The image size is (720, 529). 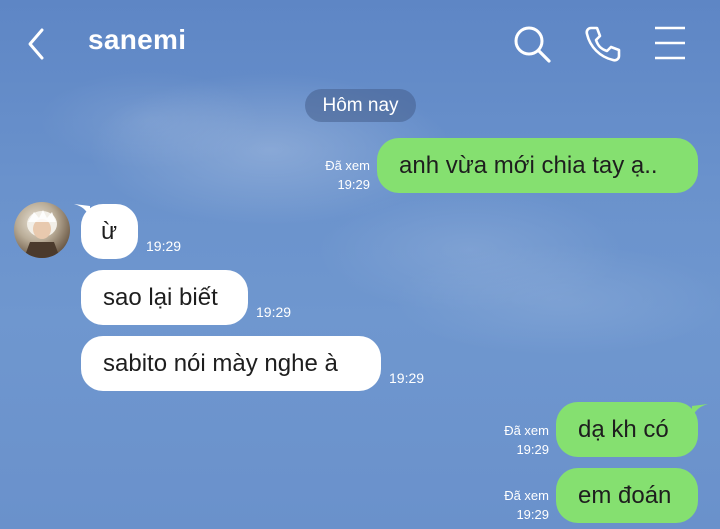 I want to click on menu-button, so click(x=670, y=44).